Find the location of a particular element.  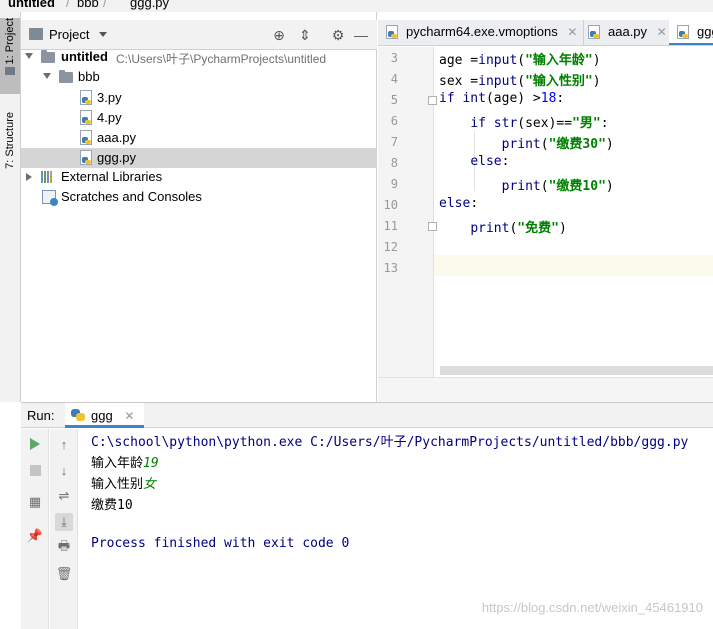

project-tool-button: 1: Project is located at coordinates (10, 56).